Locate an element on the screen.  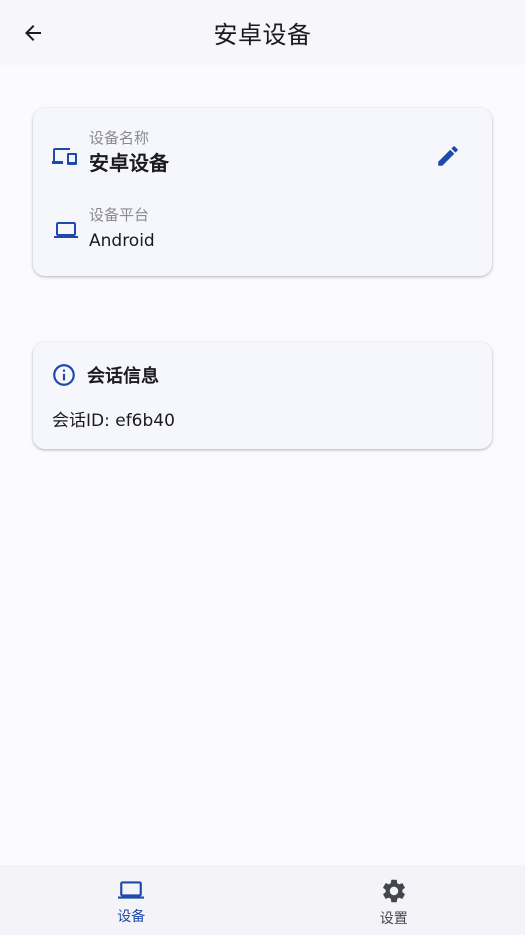
pencil-icon is located at coordinates (448, 156).